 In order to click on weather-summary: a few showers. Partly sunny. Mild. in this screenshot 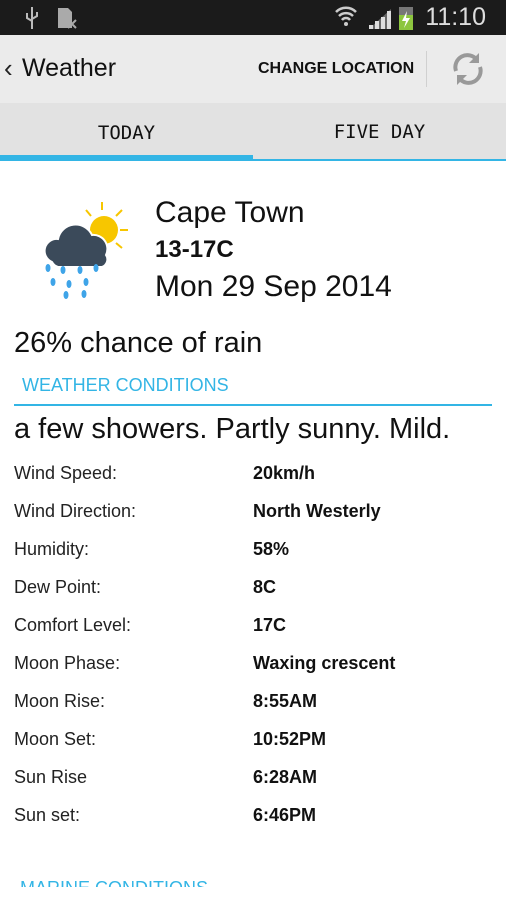, I will do `click(232, 429)`.